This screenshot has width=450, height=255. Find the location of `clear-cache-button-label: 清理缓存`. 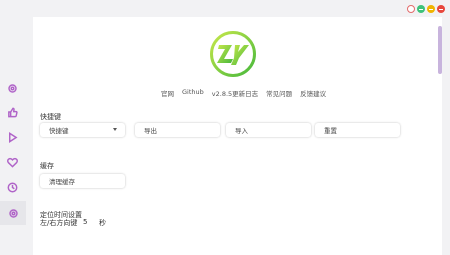

clear-cache-button-label: 清理缓存 is located at coordinates (62, 182).